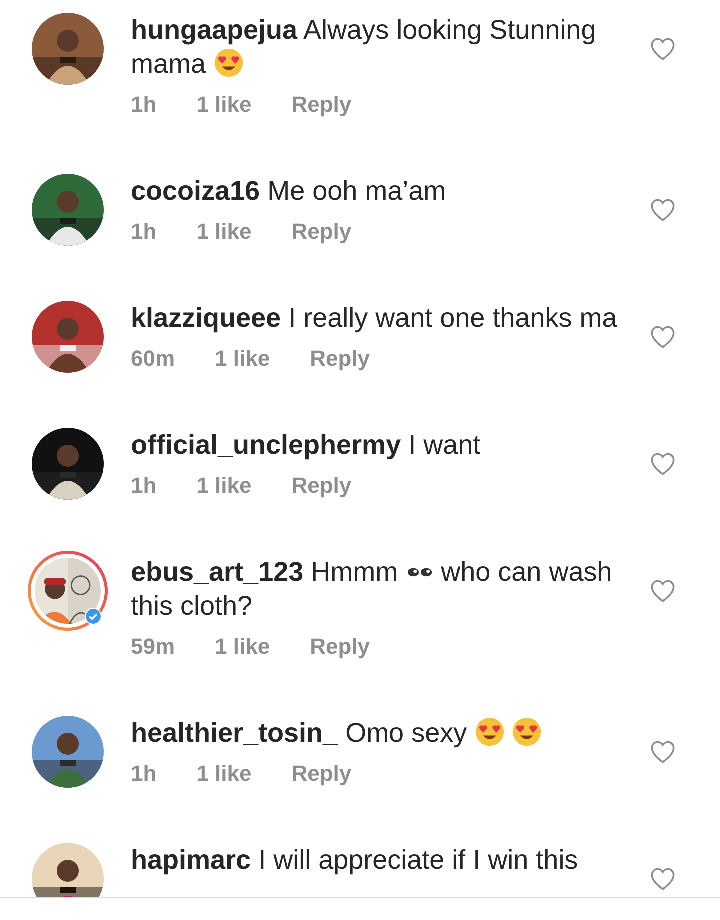  I want to click on comment-text: hungaapejua Always looking Stunning mama, so click(364, 47).